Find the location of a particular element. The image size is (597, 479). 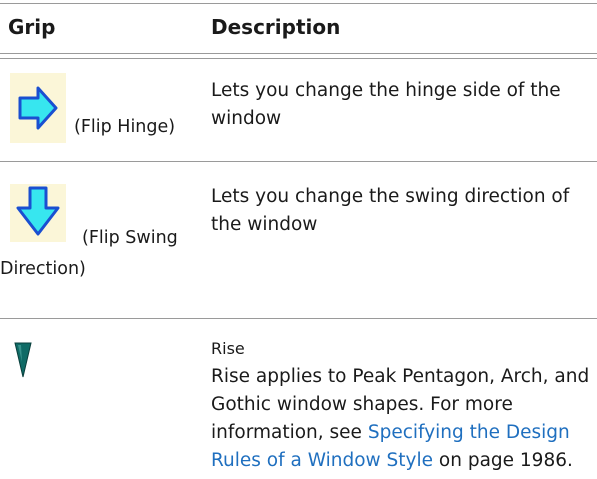

description-rise-title: Rise is located at coordinates (228, 348).